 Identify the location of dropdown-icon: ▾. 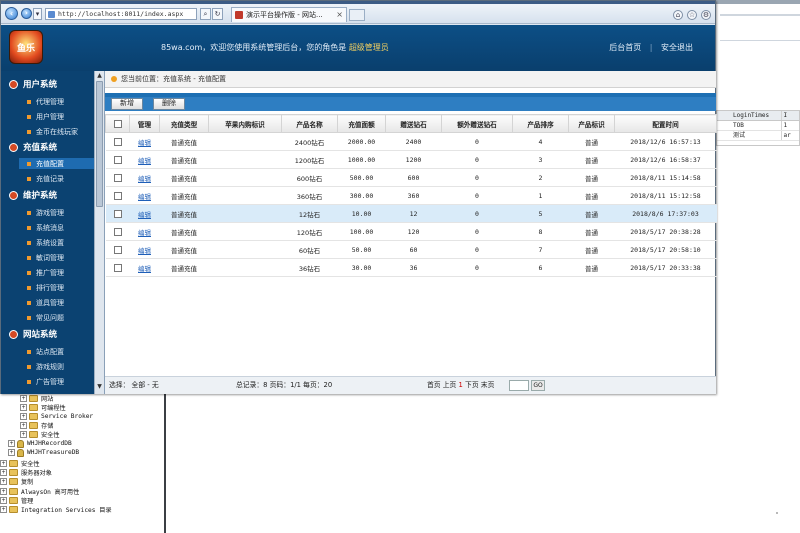
(37, 14).